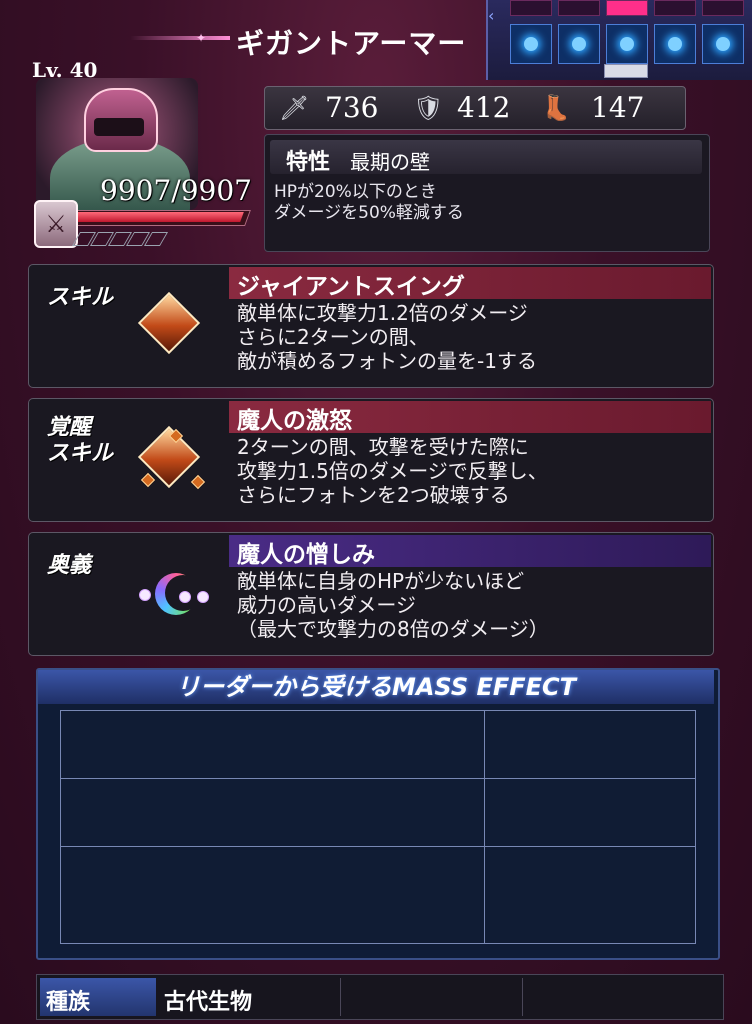 This screenshot has width=752, height=1024. What do you see at coordinates (351, 287) in the screenshot?
I see `skill-name: ジャイアントスイング` at bounding box center [351, 287].